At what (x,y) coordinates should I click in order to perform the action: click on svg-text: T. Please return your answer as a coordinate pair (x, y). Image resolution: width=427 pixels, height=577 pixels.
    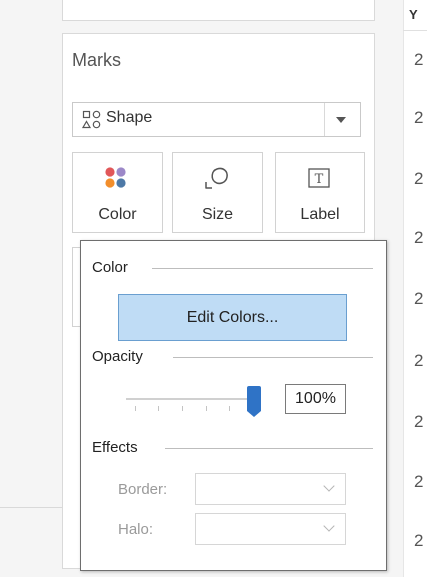
    Looking at the image, I should click on (319, 179).